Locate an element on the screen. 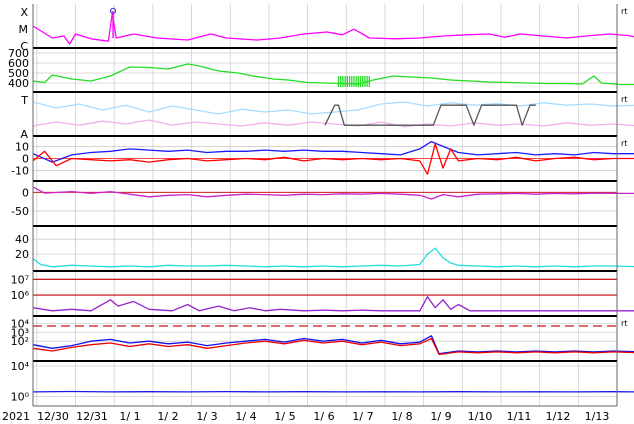 This screenshot has width=634, height=424. x-tick-label: 1/11 is located at coordinates (519, 416).